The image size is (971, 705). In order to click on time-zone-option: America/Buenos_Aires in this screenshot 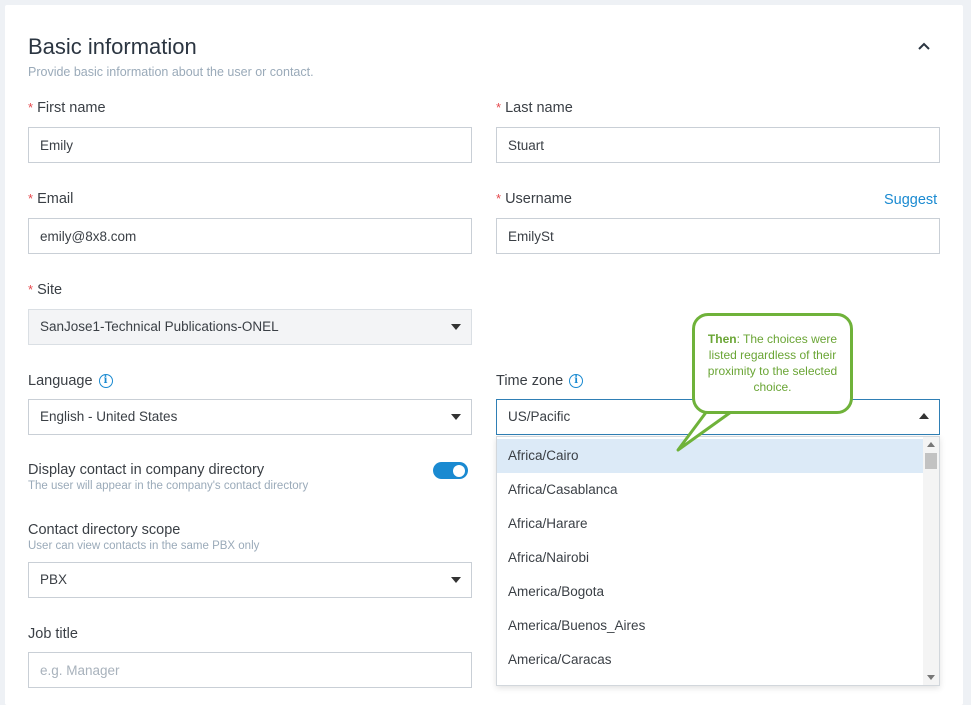, I will do `click(711, 626)`.